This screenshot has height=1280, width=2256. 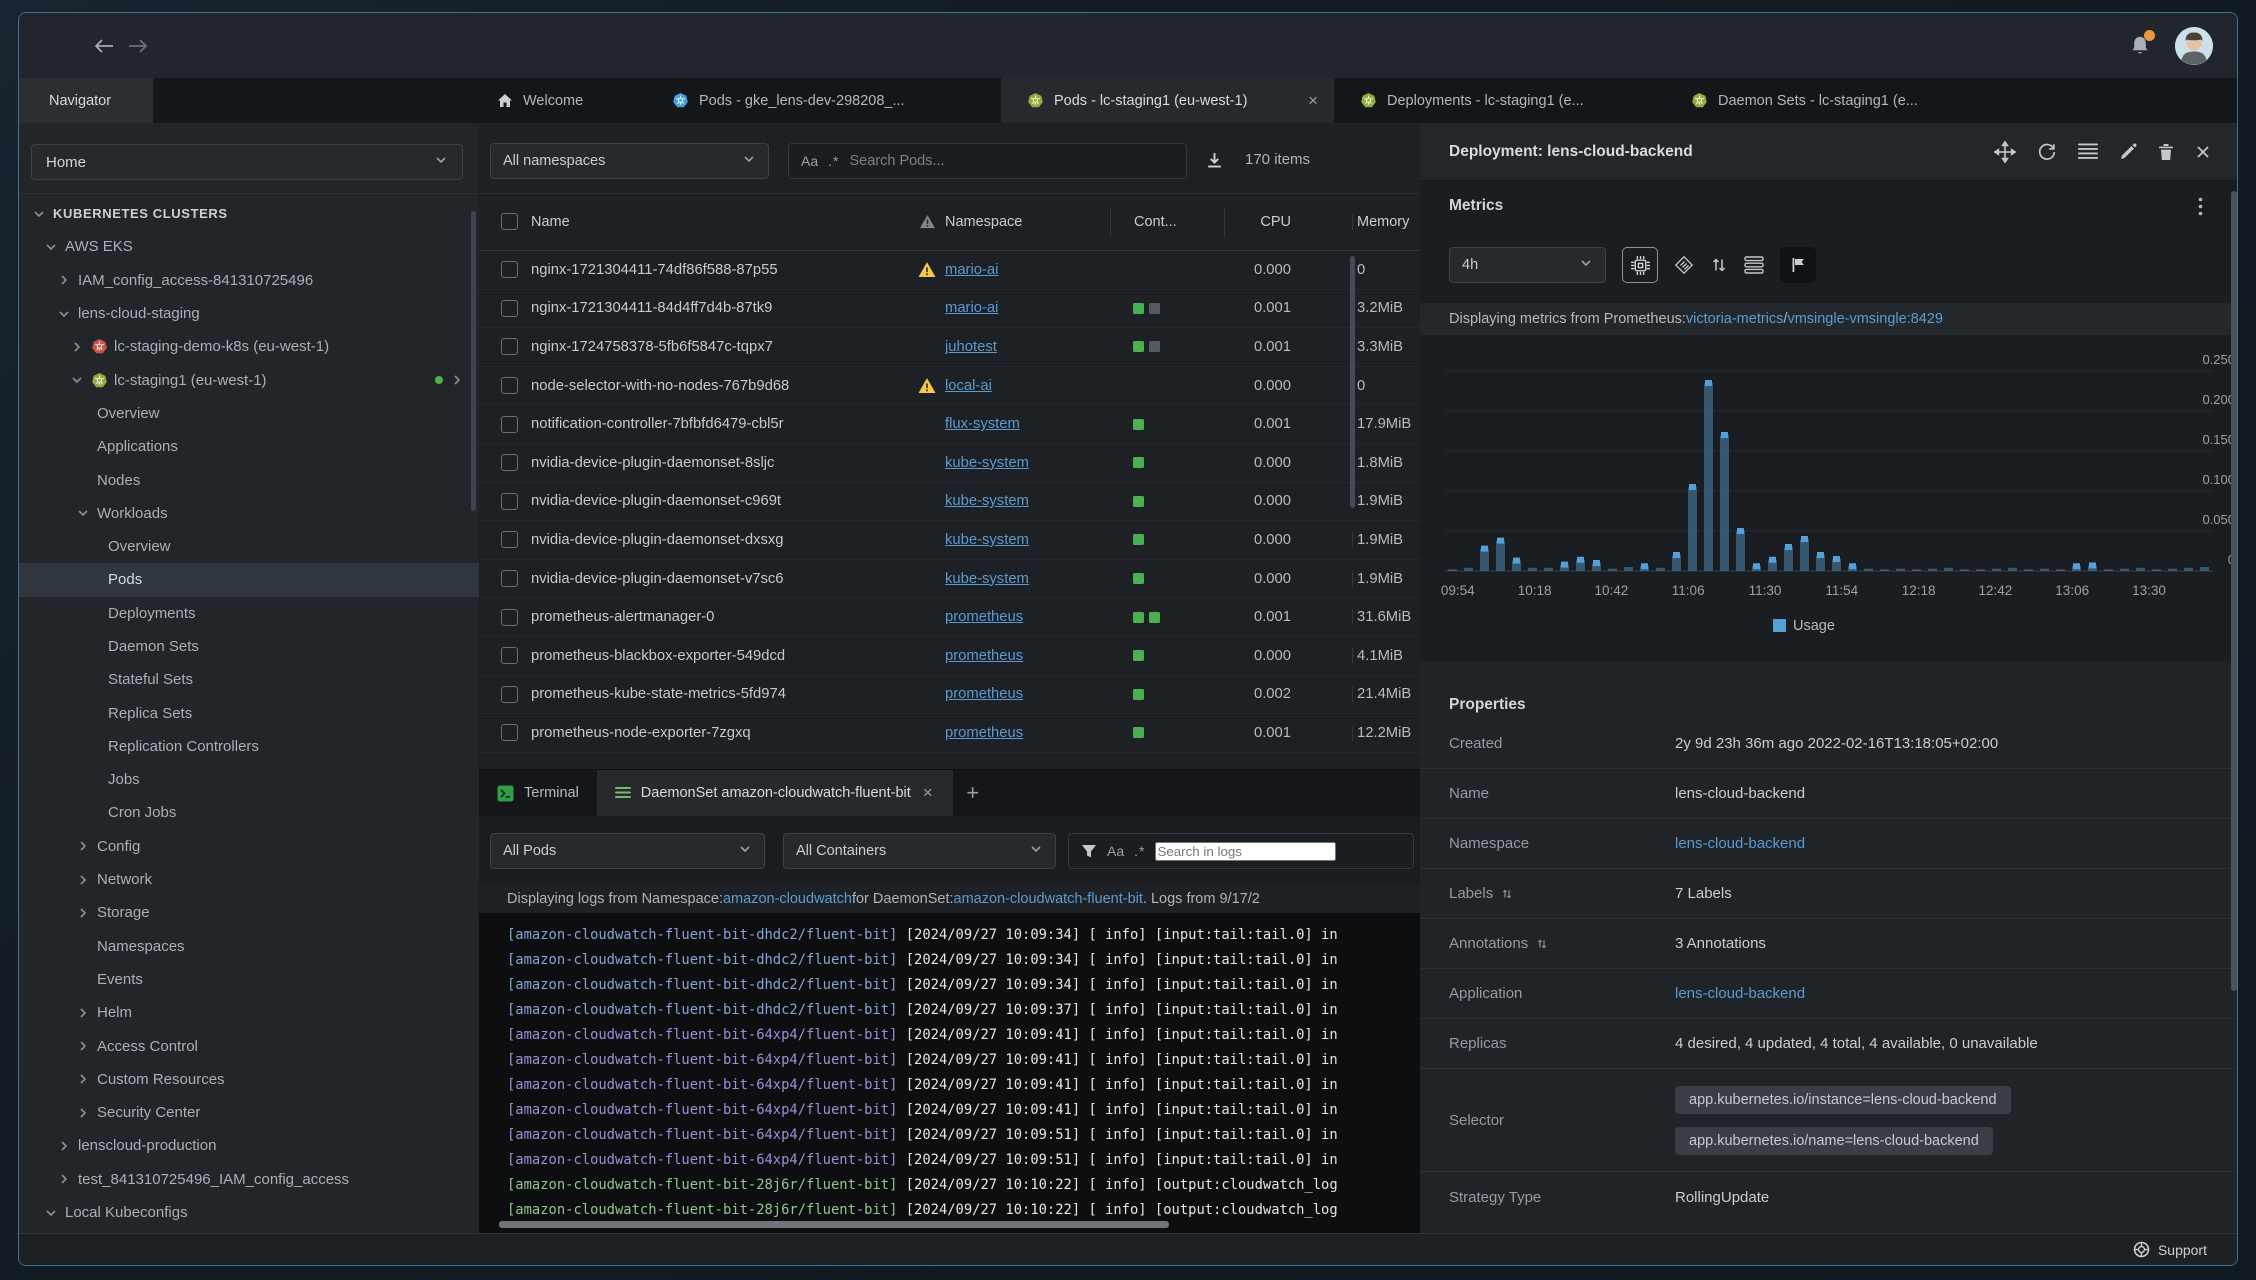 What do you see at coordinates (249, 1212) in the screenshot?
I see `sidebar-item-local-kubeconfigs: Local Kubeconfigs` at bounding box center [249, 1212].